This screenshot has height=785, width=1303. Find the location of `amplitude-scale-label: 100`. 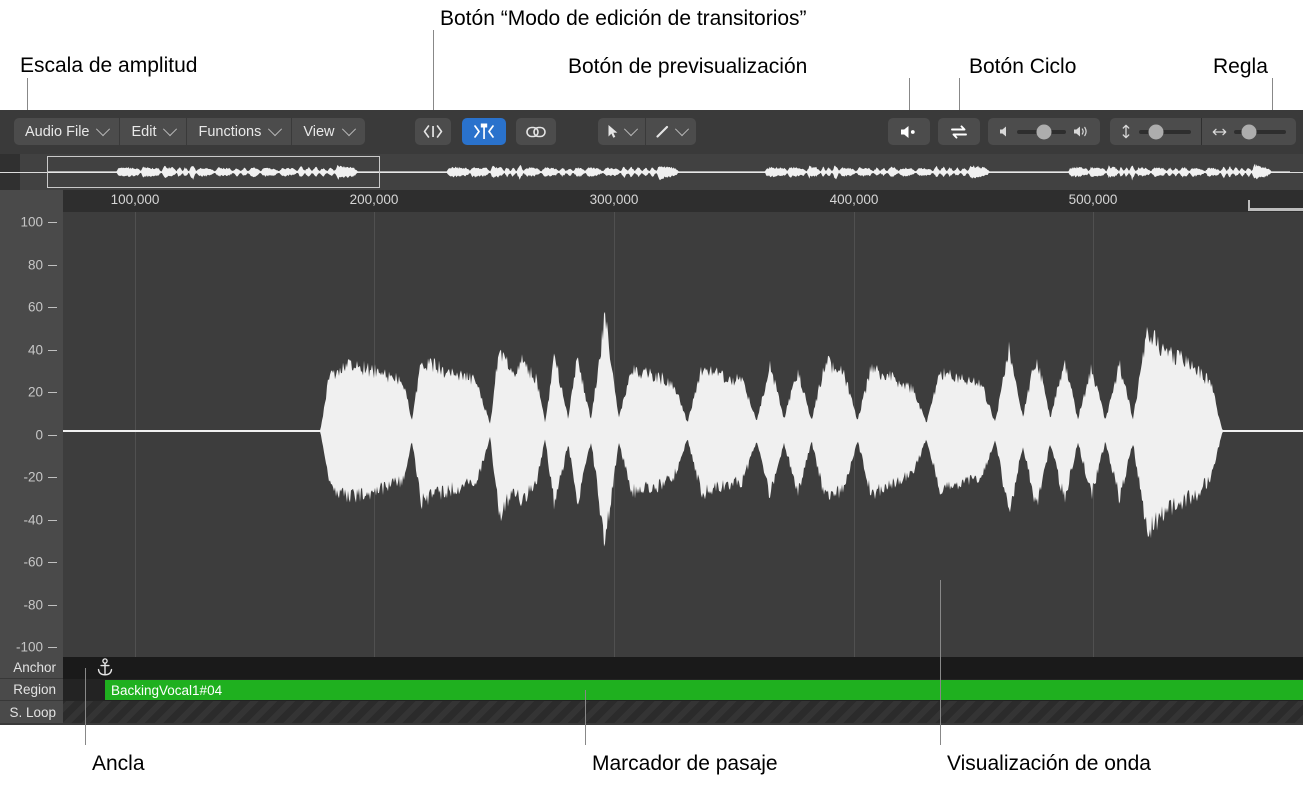

amplitude-scale-label: 100 is located at coordinates (31, 222).